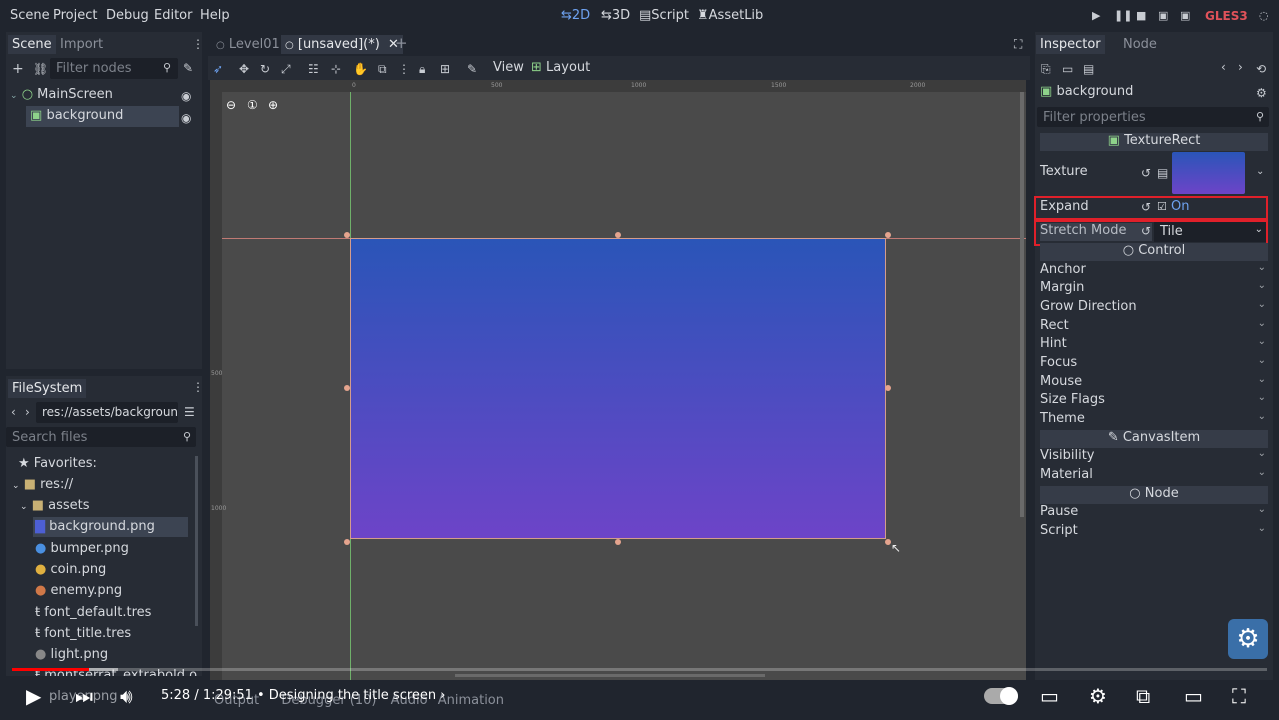  What do you see at coordinates (189, 412) in the screenshot?
I see `list-view-icon: ☰` at bounding box center [189, 412].